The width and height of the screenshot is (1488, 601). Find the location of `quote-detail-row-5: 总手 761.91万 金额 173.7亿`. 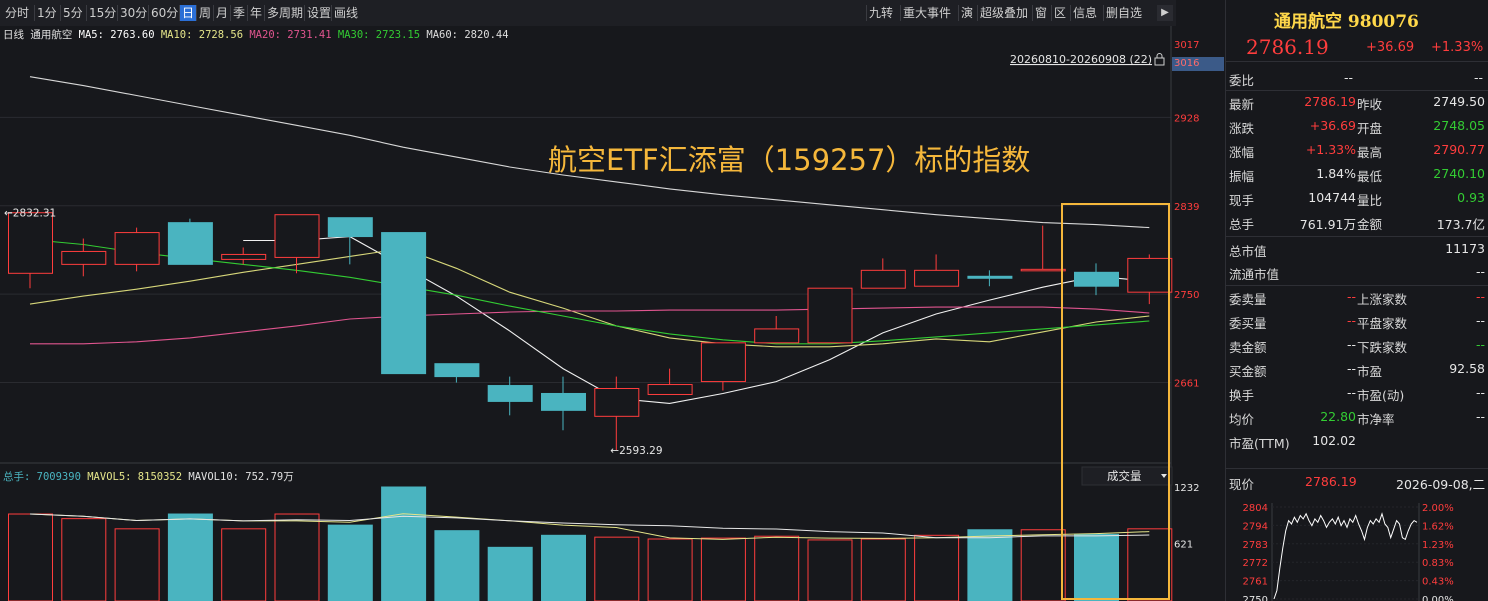

quote-detail-row-5: 总手 761.91万 金额 173.7亿 is located at coordinates (1357, 222).